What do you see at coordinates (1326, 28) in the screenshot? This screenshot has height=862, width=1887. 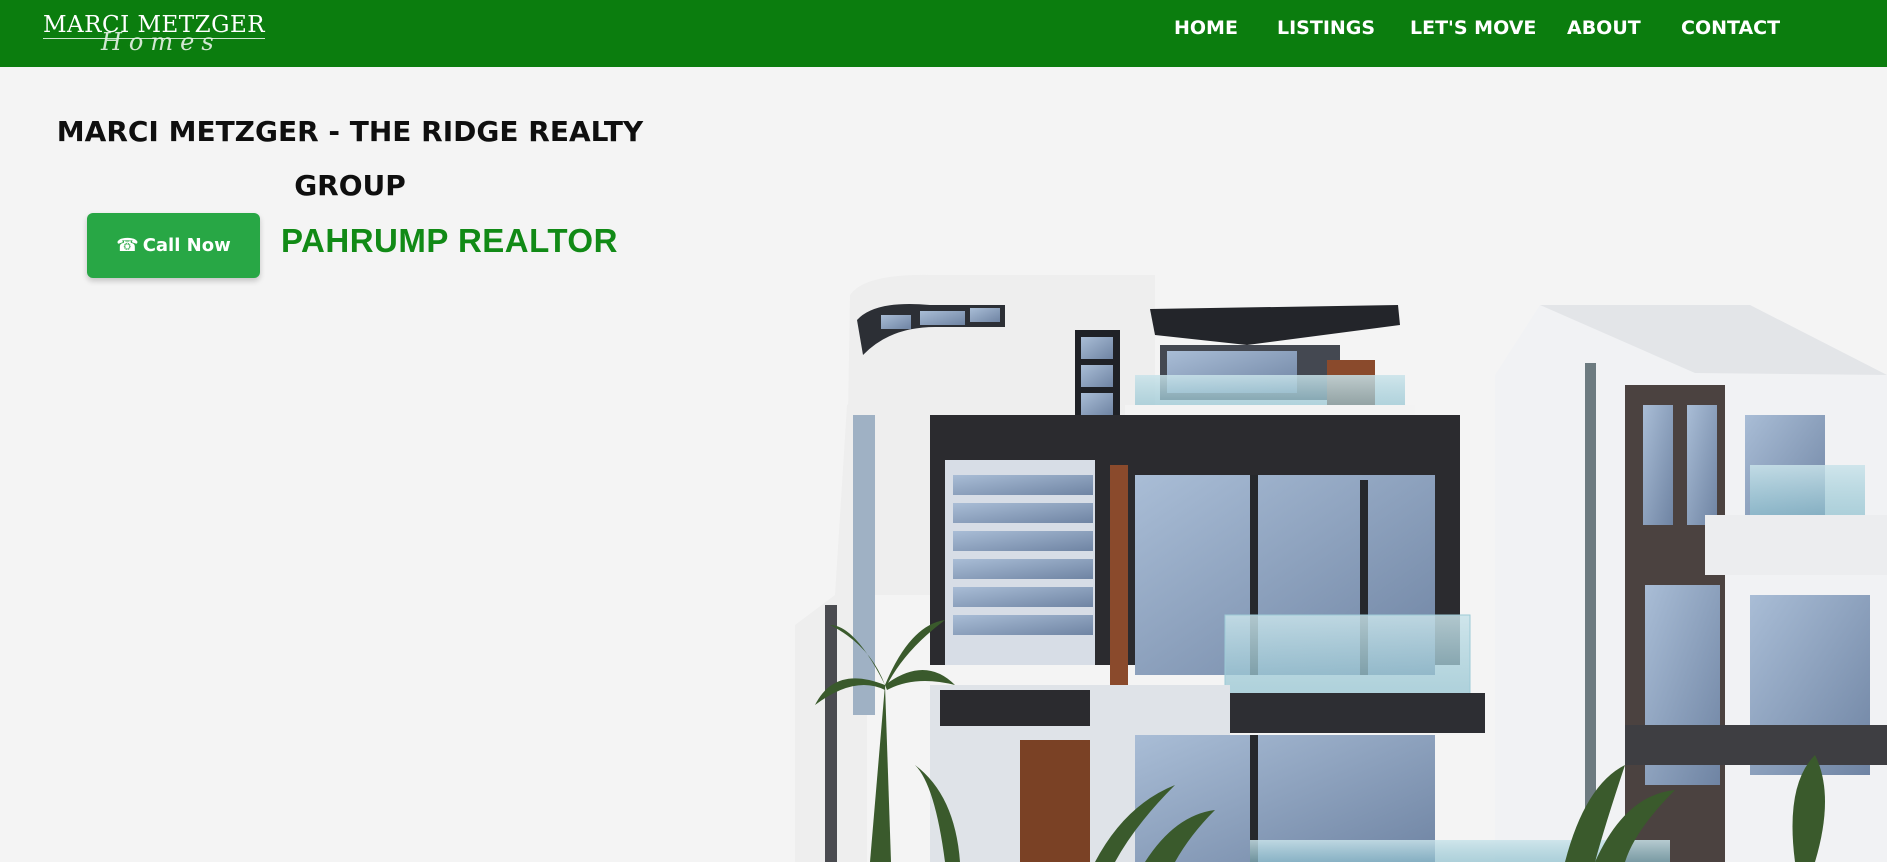 I see `nav-listings: LISTINGS` at bounding box center [1326, 28].